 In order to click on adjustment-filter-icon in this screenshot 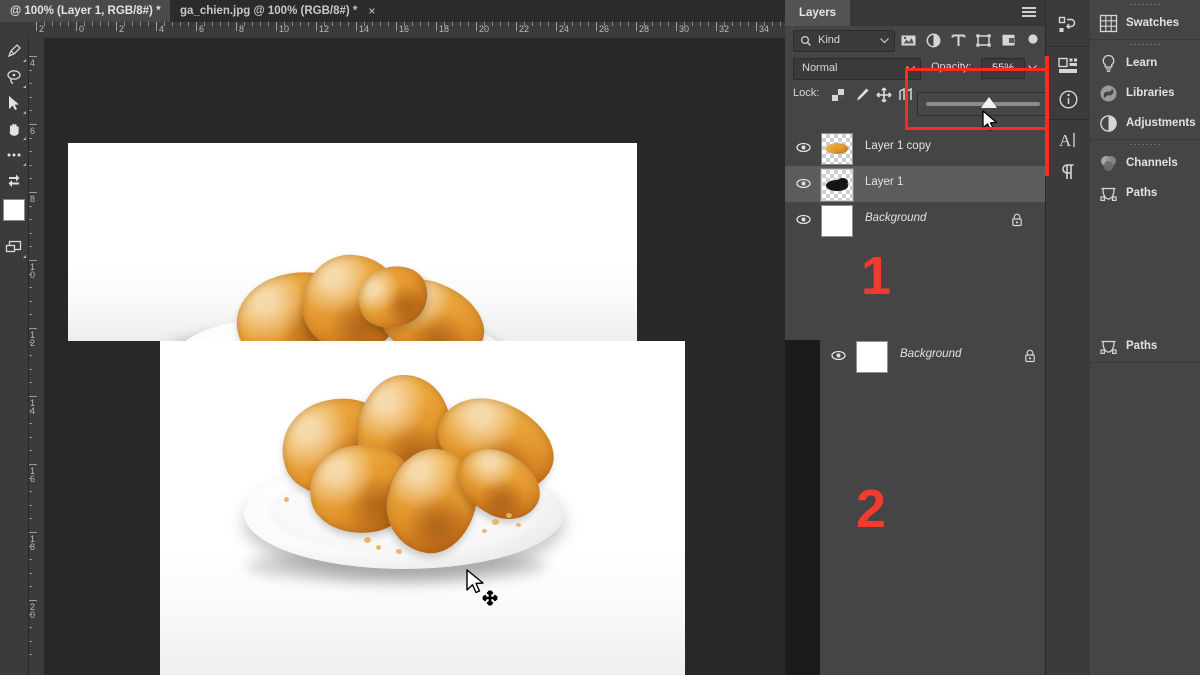, I will do `click(933, 40)`.